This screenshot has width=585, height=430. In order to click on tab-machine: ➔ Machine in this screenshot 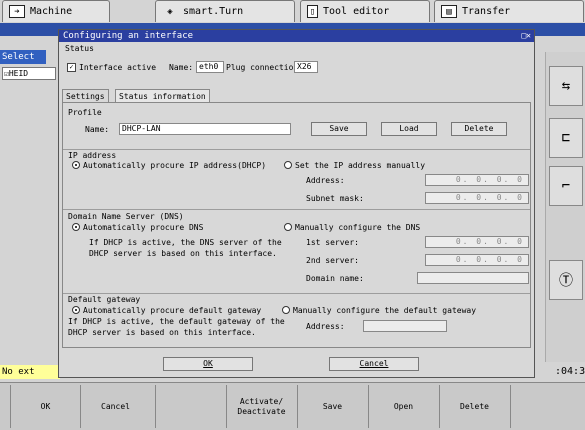, I will do `click(56, 11)`.